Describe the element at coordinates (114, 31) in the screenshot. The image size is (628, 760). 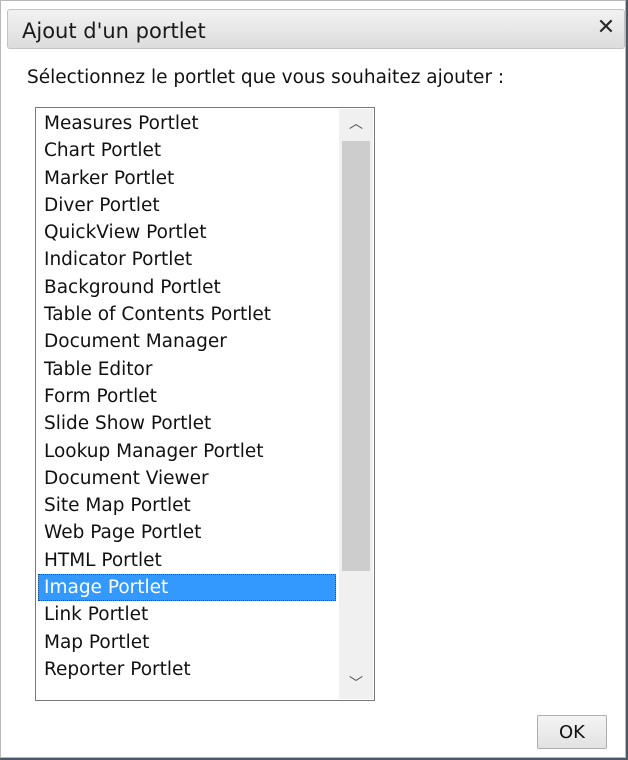
I see `dialog-title: Ajout d'un portlet` at that location.